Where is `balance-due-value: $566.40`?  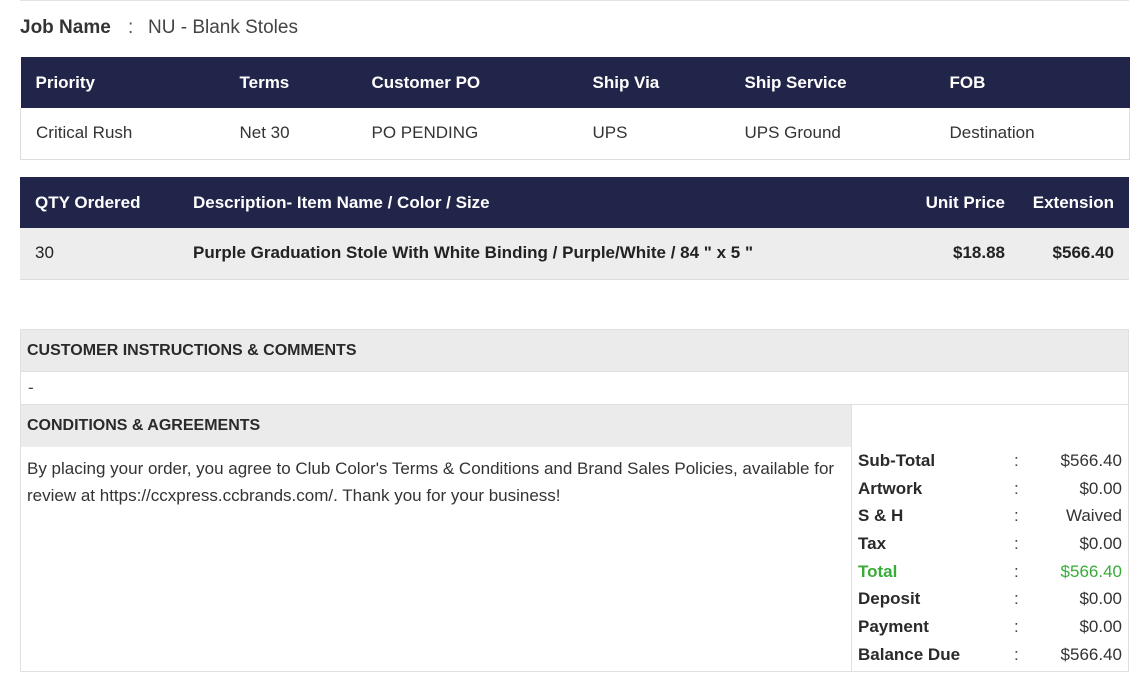
balance-due-value: $566.40 is located at coordinates (1091, 654).